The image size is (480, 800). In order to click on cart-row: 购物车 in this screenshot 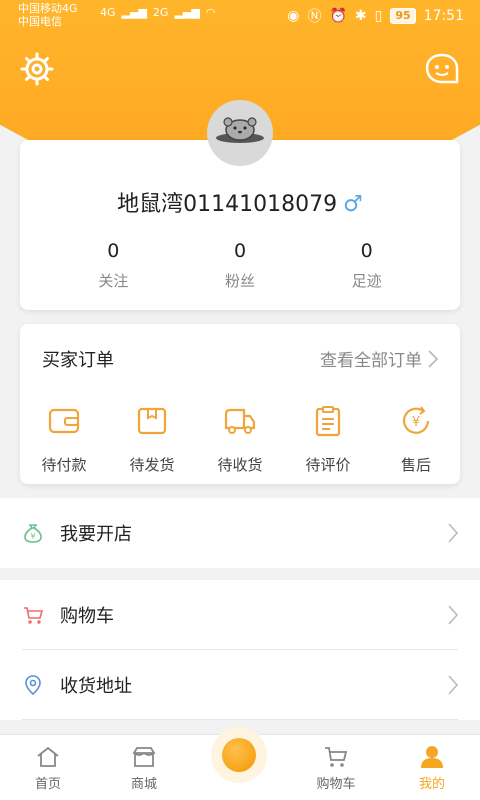, I will do `click(240, 615)`.